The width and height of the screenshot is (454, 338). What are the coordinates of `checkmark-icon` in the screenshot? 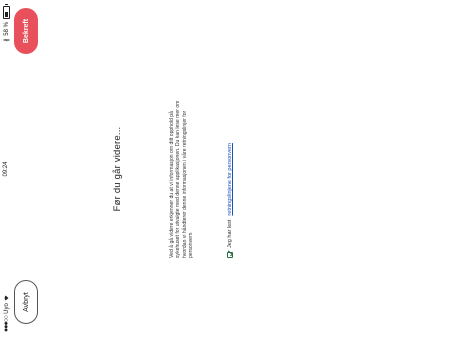 It's located at (230, 253).